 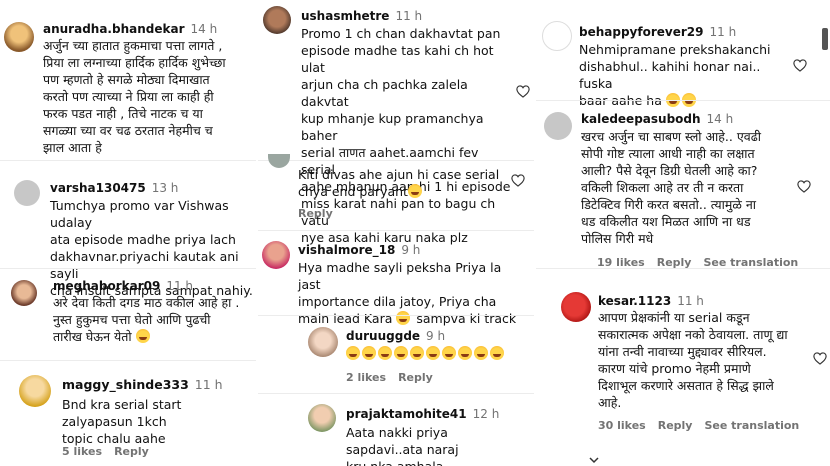 I want to click on emoji-row, so click(x=436, y=353).